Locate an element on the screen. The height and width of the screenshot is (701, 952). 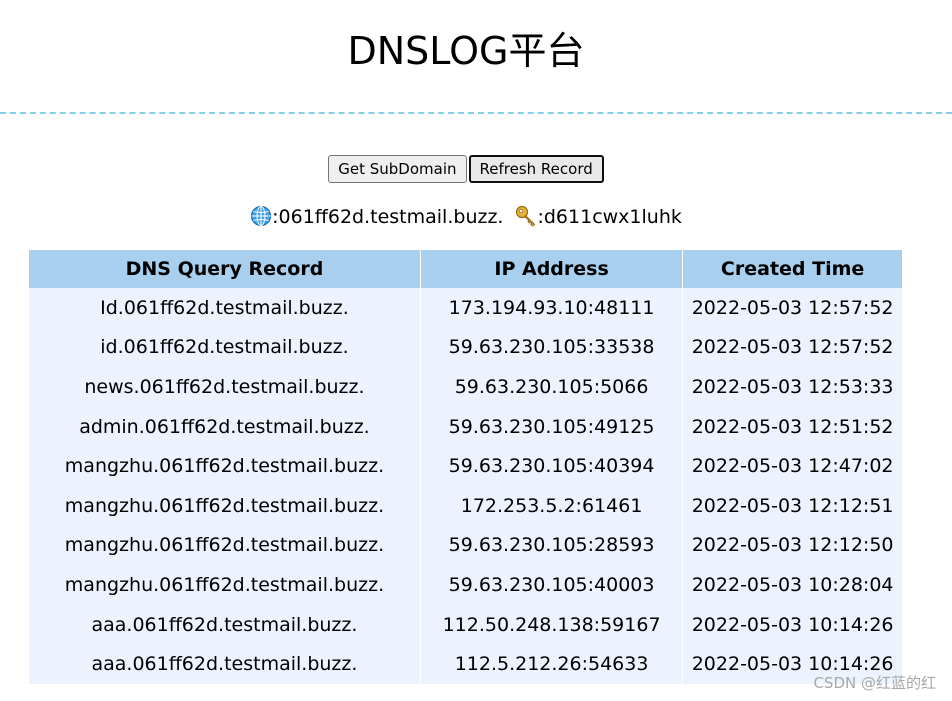
table-header-row: DNS Query Record IP Address Created Time is located at coordinates (465, 269).